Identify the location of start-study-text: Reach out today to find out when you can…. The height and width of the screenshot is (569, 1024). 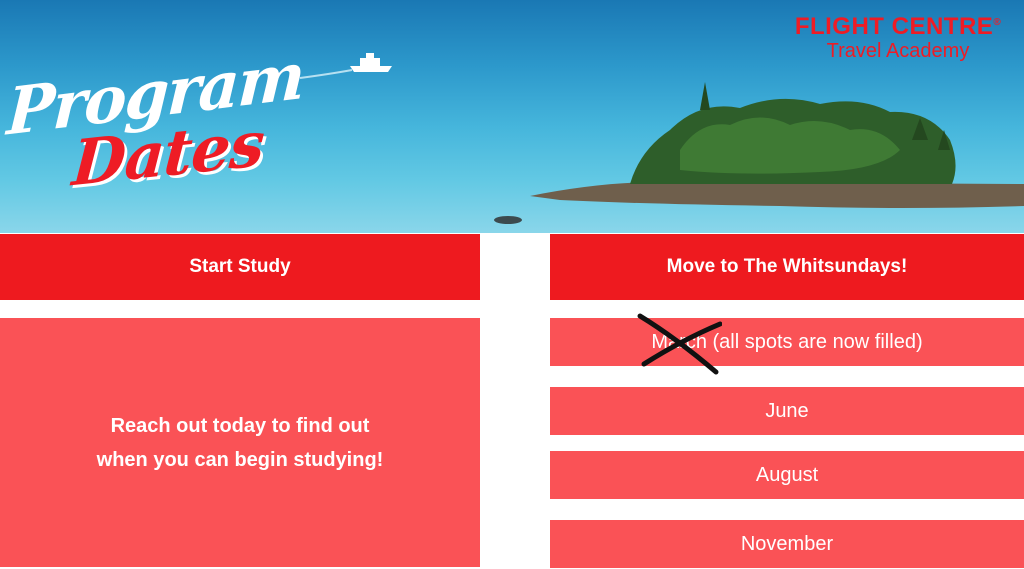
(240, 442).